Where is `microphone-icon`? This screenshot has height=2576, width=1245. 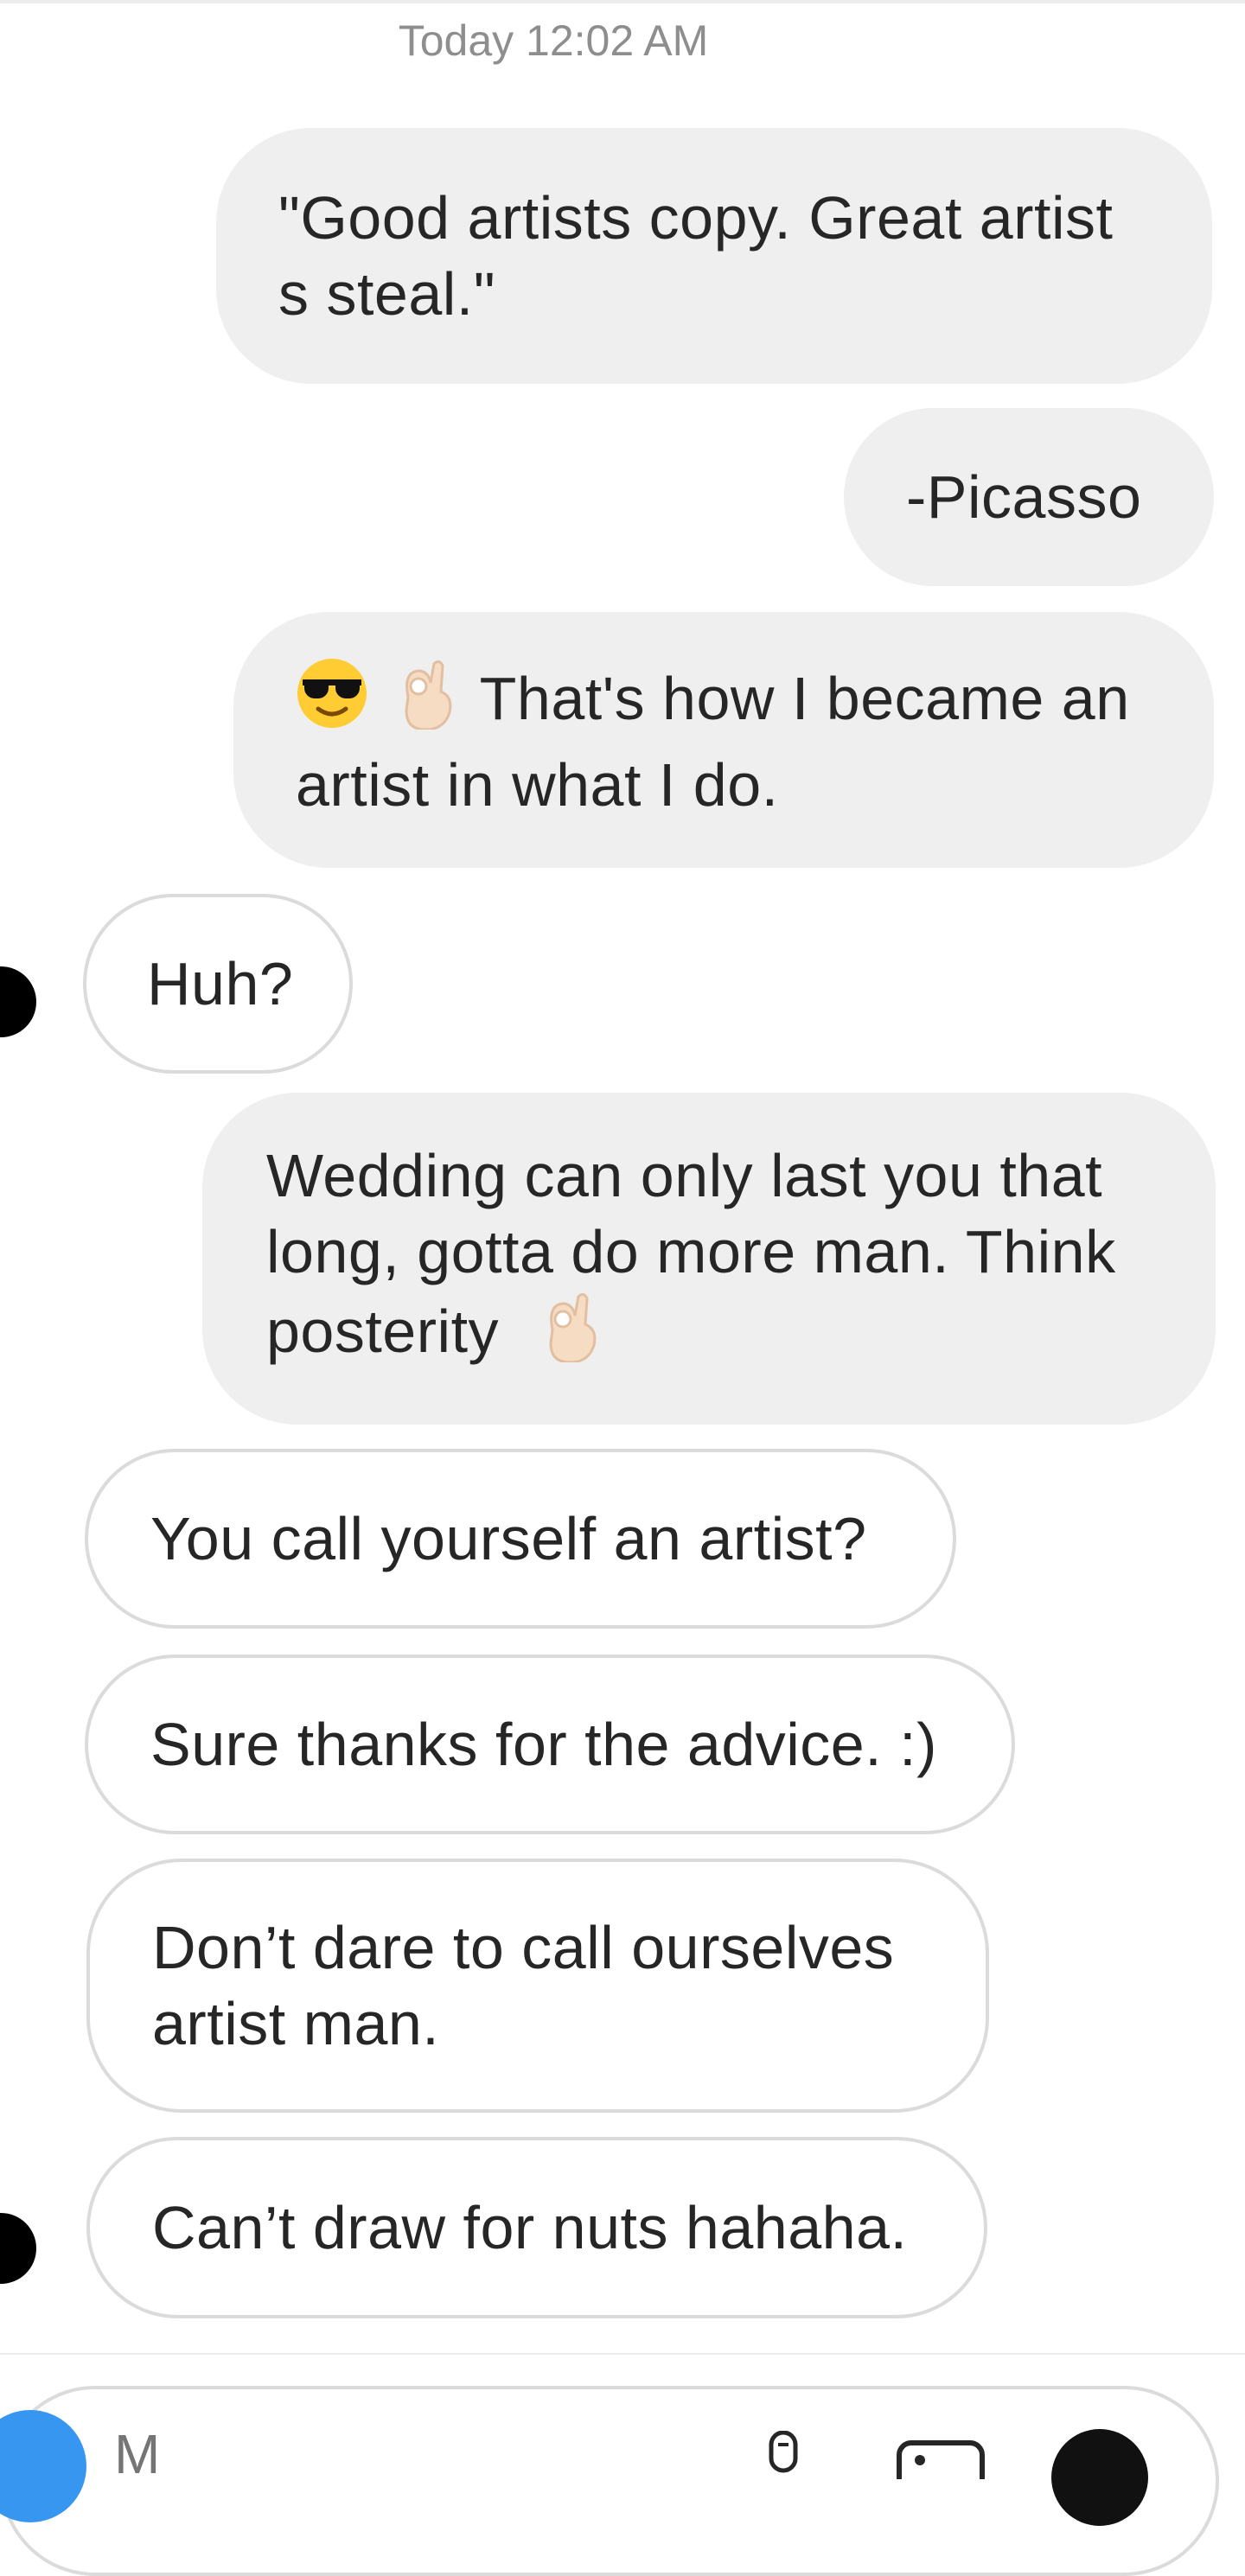 microphone-icon is located at coordinates (783, 2457).